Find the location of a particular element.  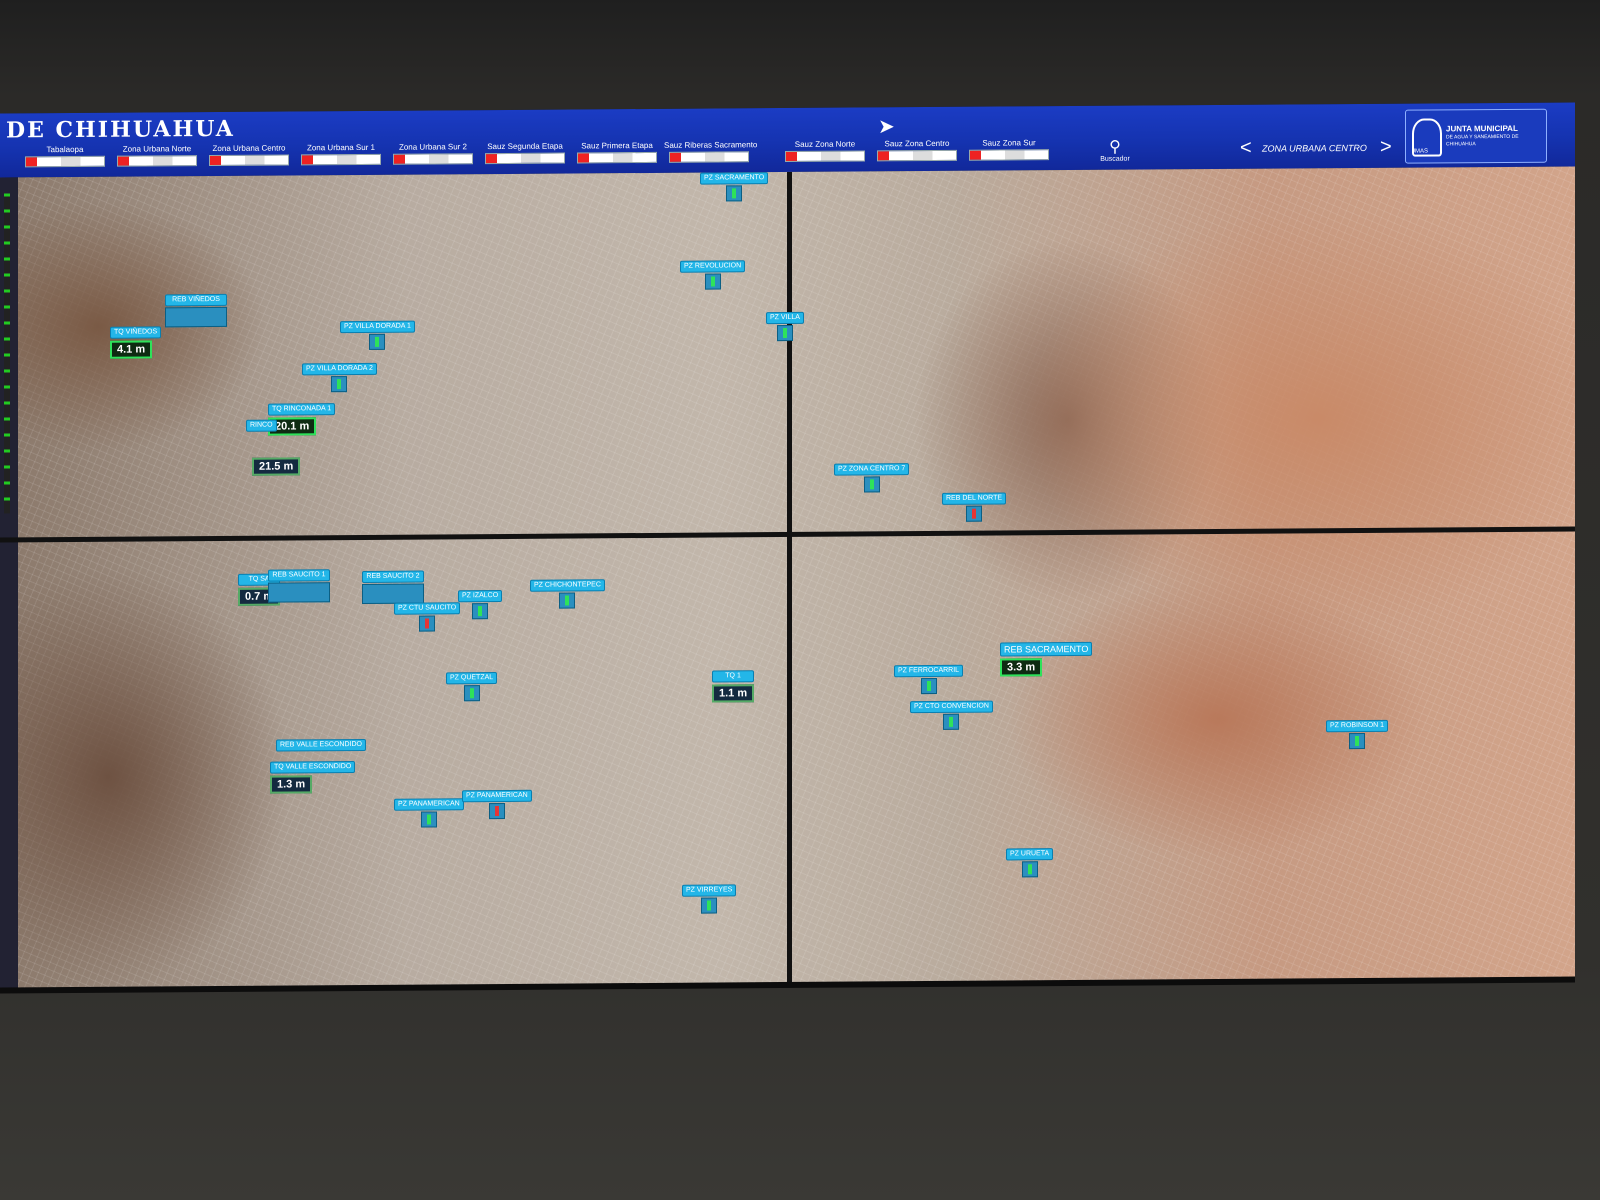

zone-tab-tabalaopa: Tabalaopa is located at coordinates (65, 158).